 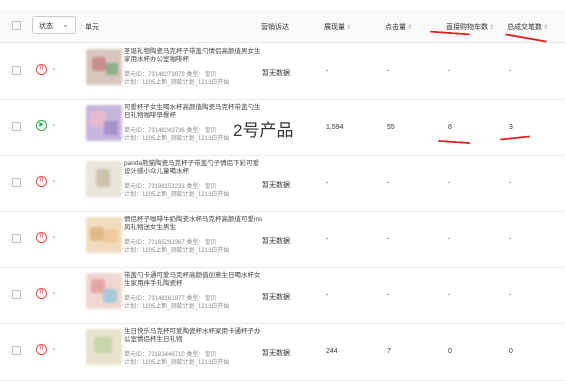 I want to click on unit-title: 圣诞礼物陶瓷马克杯子带盖勺情侣高颜值男女生家用水杯办公室咖啡杯, so click(x=194, y=56).